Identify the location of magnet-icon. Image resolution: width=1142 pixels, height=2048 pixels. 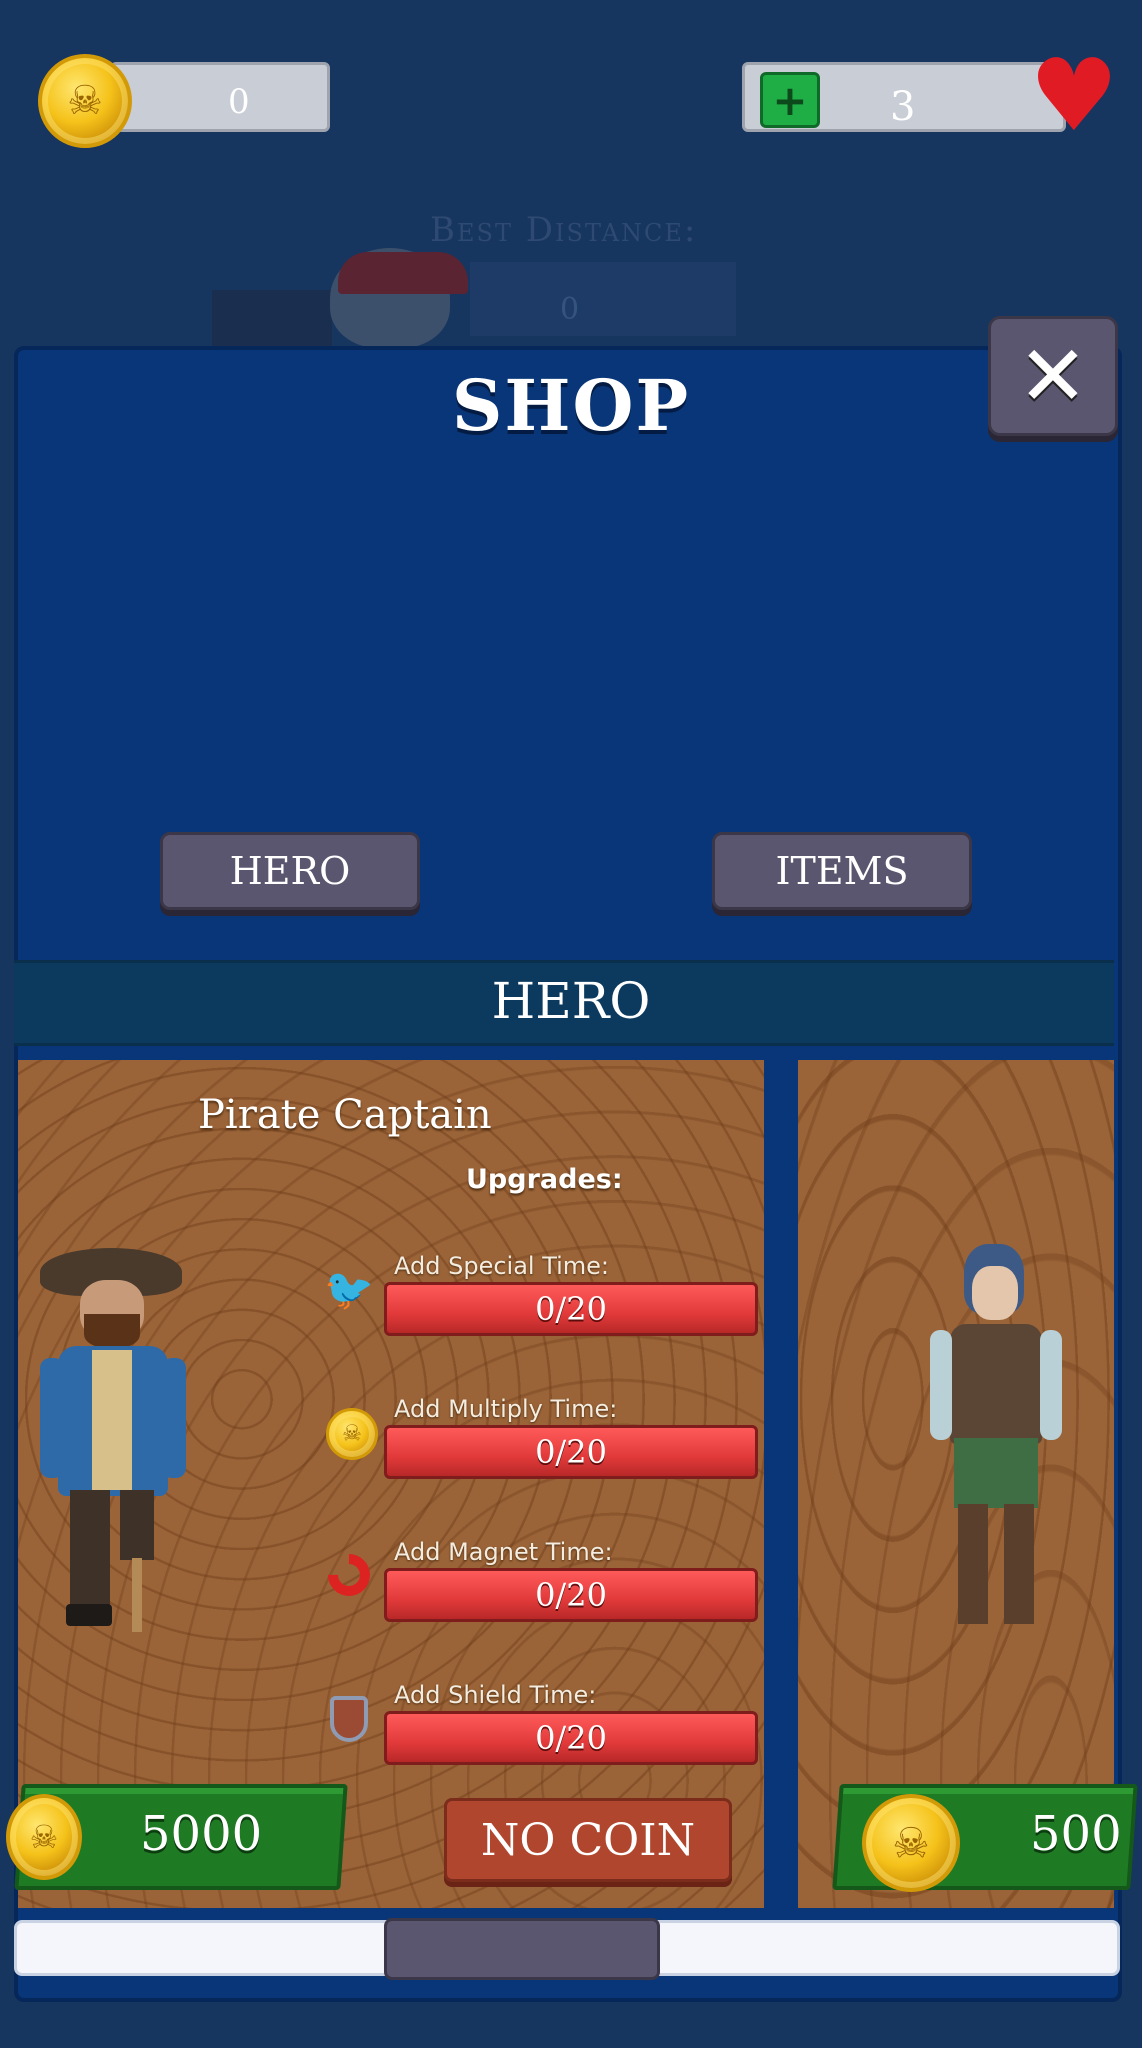
(349, 1575).